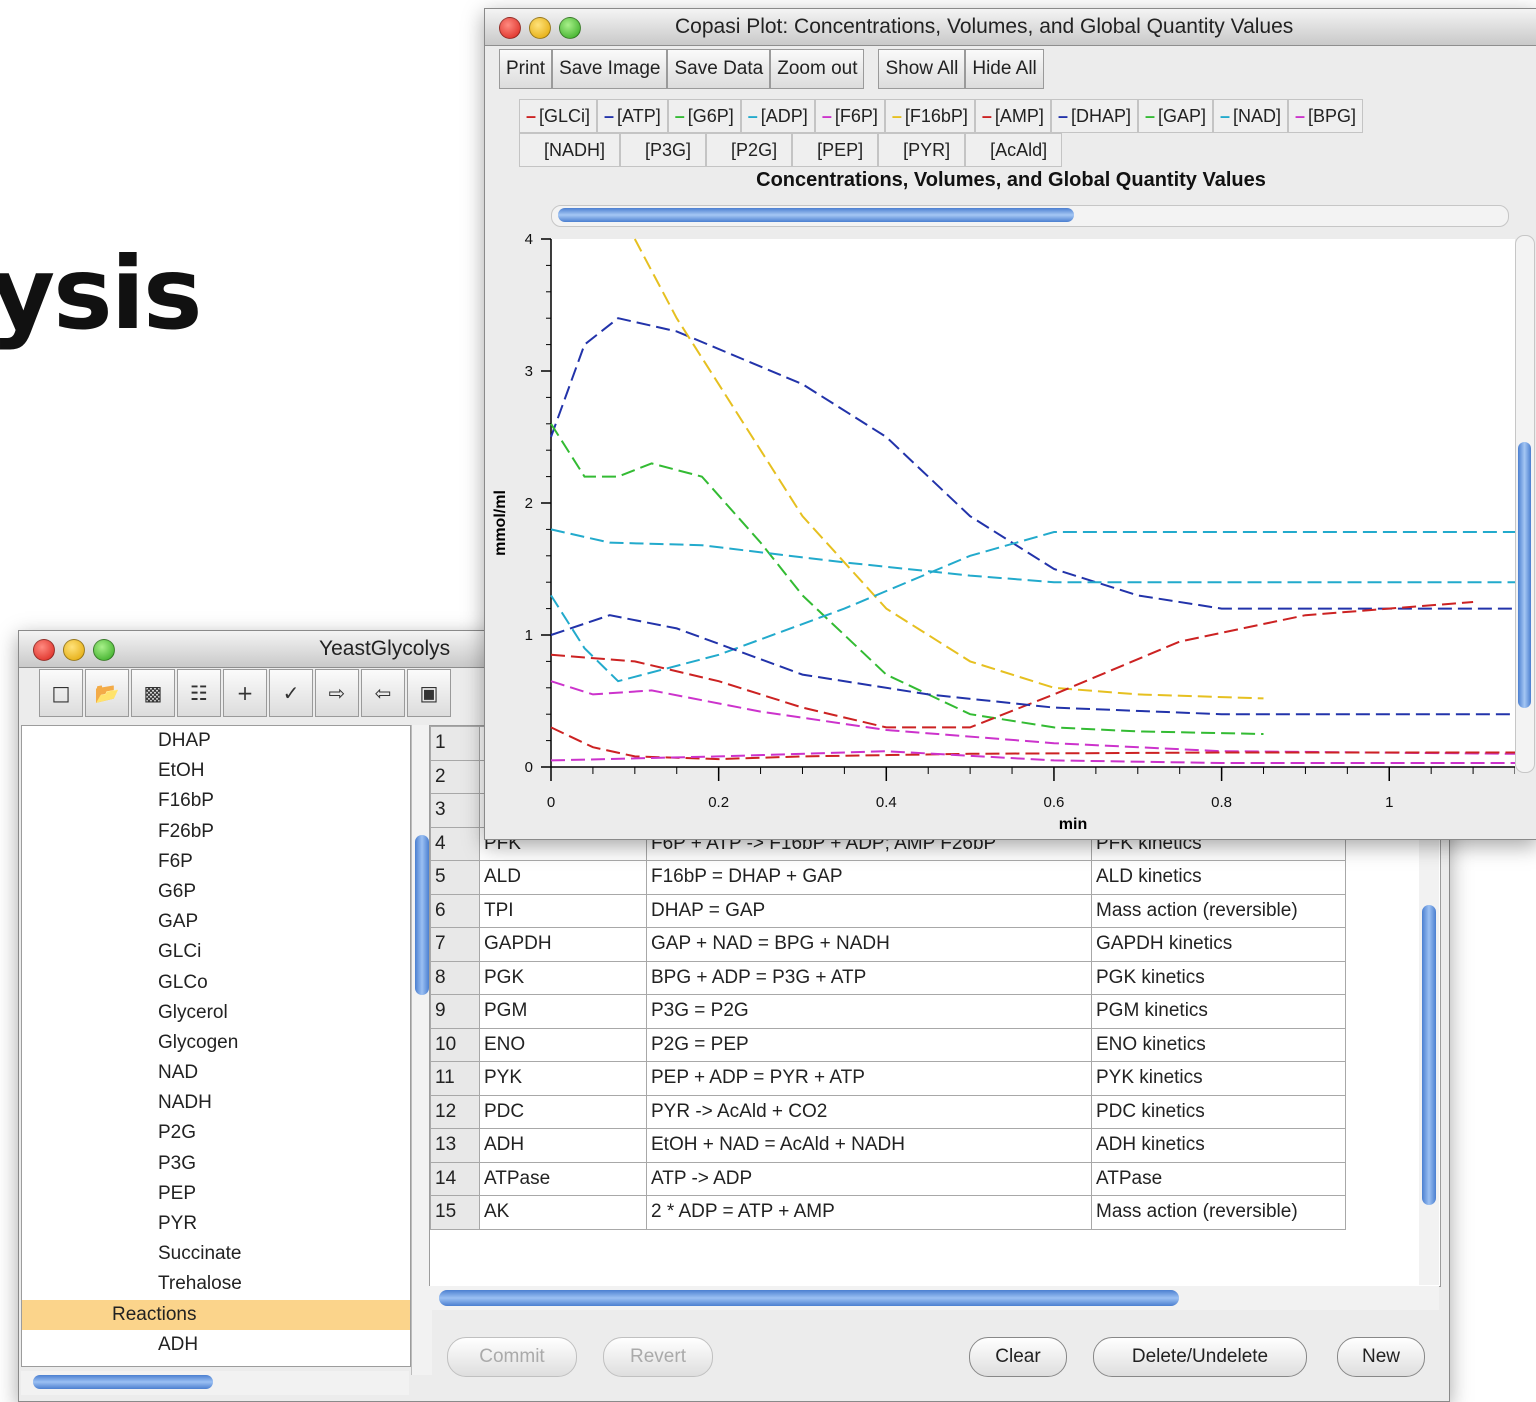  I want to click on cell-kinetics: GAPDH kinetics, so click(1218, 944).